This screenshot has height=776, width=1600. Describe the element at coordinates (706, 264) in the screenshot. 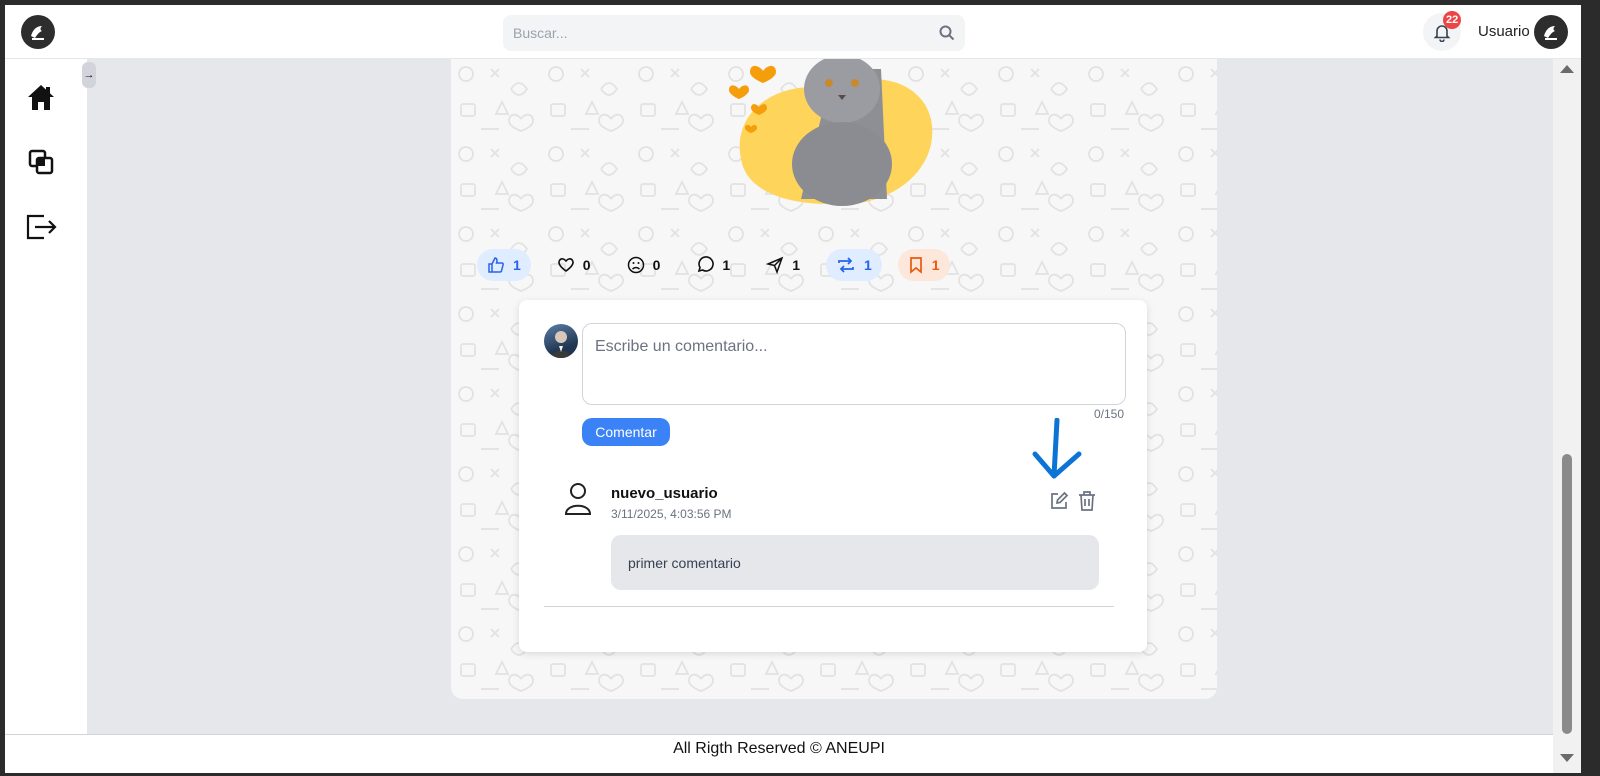

I see `comment-icon` at that location.